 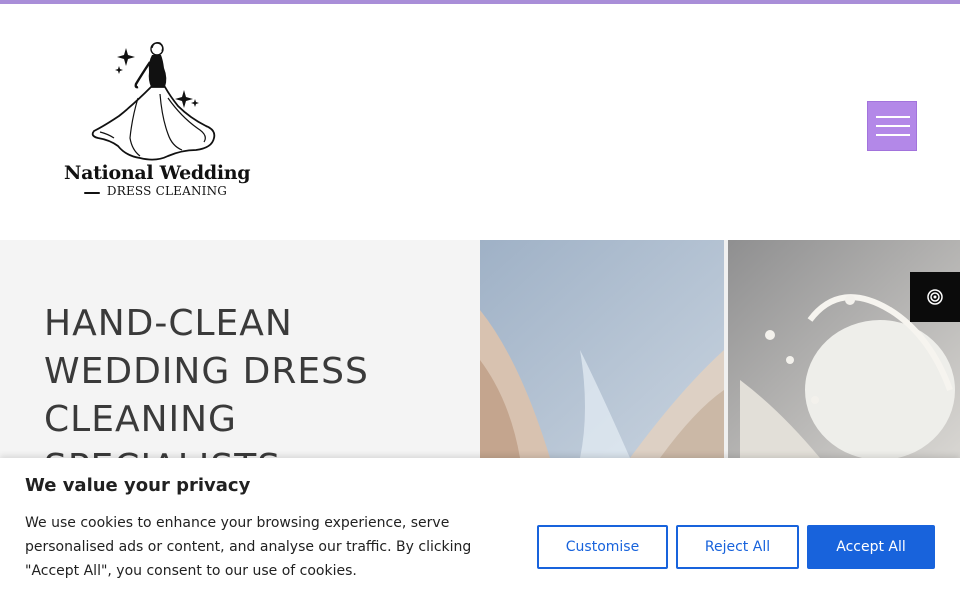 I want to click on accessibility-button, so click(x=935, y=297).